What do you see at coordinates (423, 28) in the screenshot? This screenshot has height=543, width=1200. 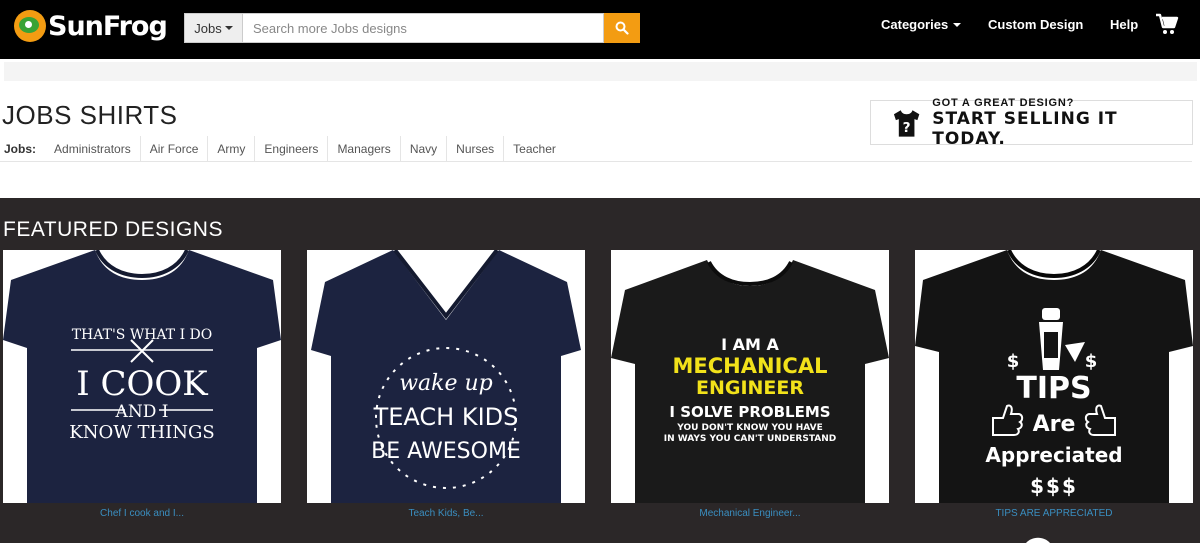 I see `search-input` at bounding box center [423, 28].